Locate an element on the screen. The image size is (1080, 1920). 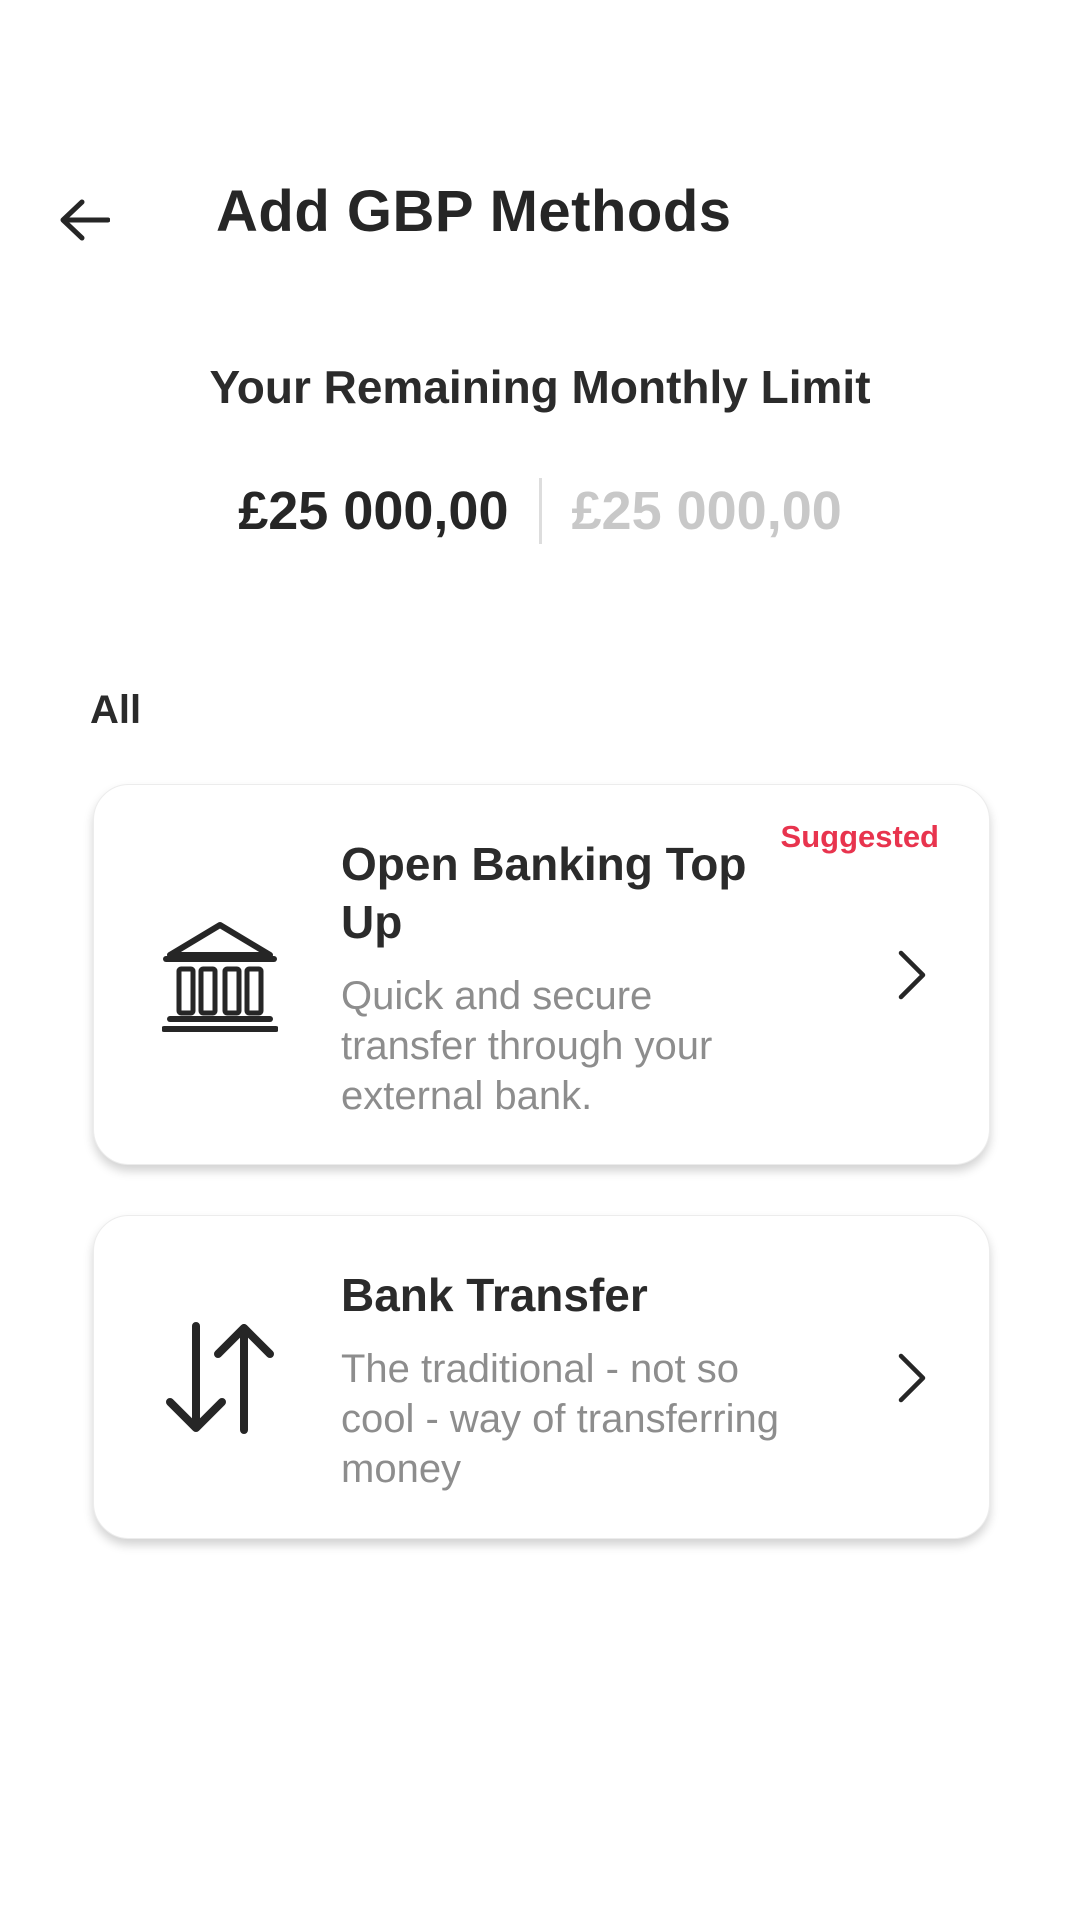
monthly-limit-amounts: £25 000,00 £25 000,00 is located at coordinates (540, 511).